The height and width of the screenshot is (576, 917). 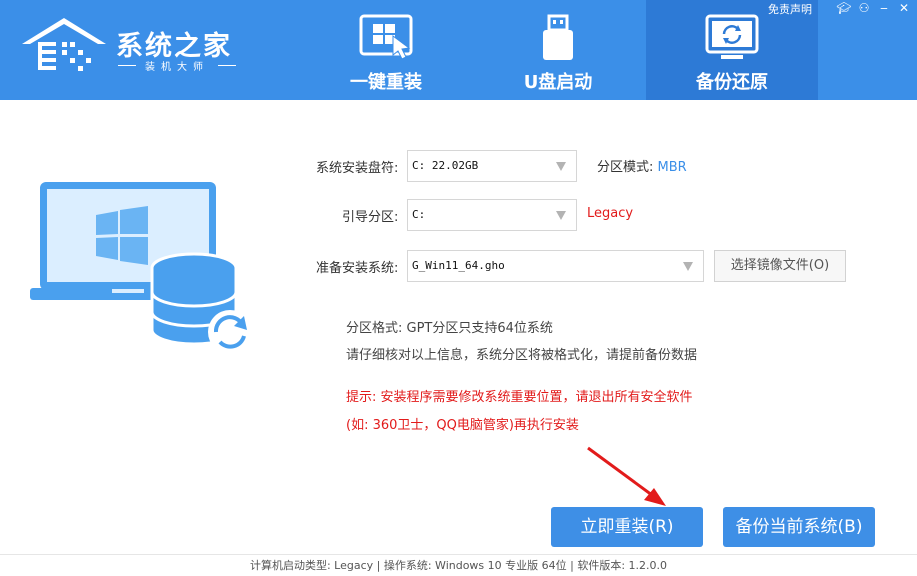 What do you see at coordinates (386, 37) in the screenshot?
I see `windows-install-icon` at bounding box center [386, 37].